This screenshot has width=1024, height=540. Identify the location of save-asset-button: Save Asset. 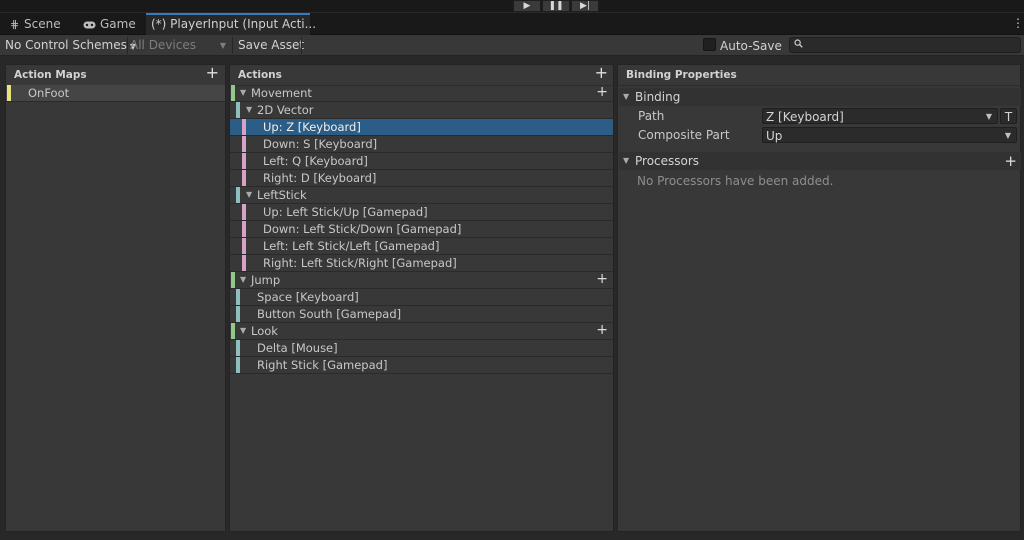
(271, 45).